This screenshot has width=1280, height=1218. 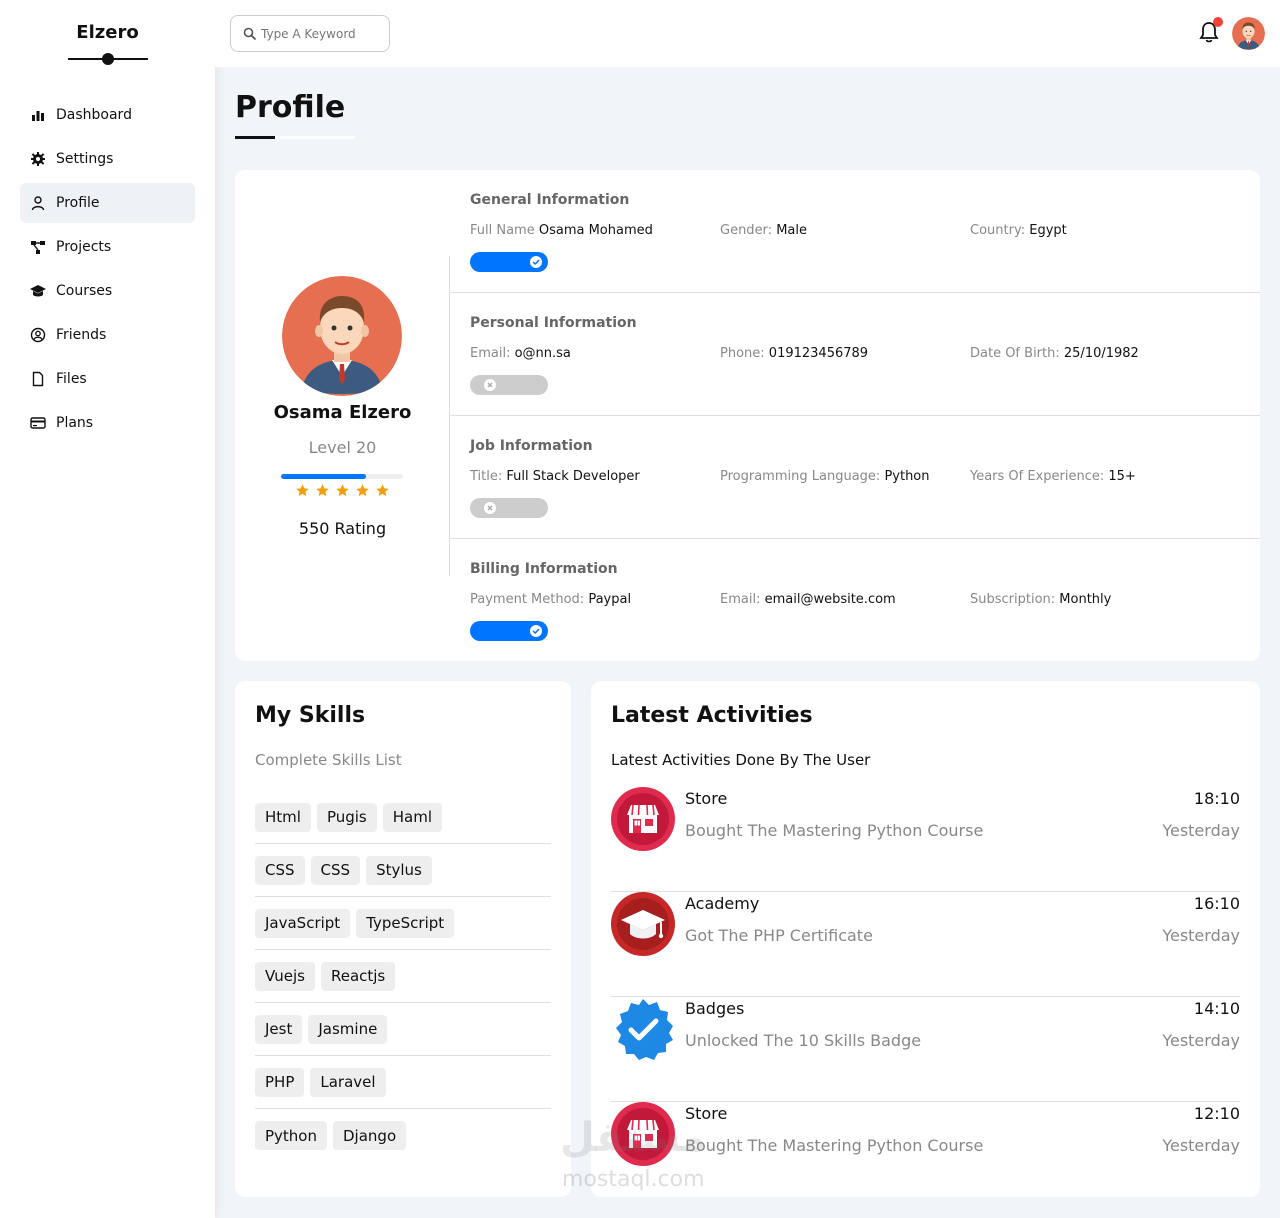 What do you see at coordinates (1122, 476) in the screenshot?
I see `info-value: 15+` at bounding box center [1122, 476].